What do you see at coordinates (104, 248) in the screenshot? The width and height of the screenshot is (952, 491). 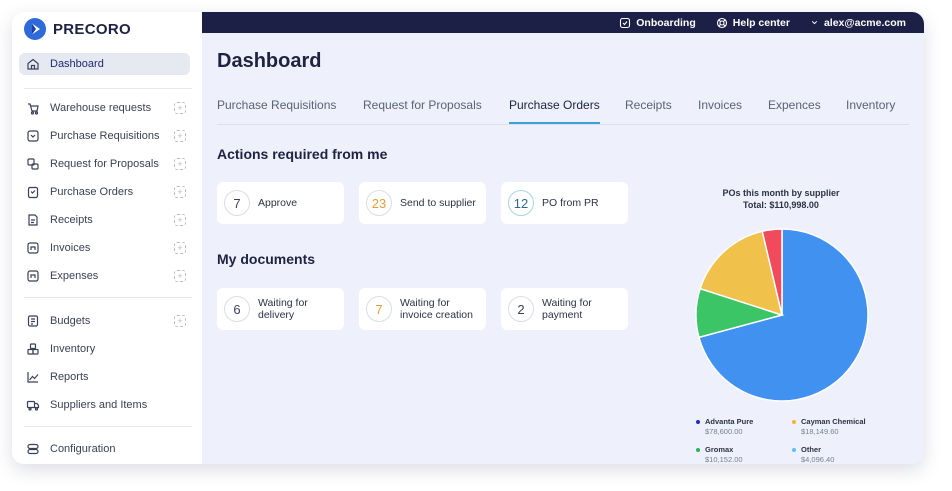 I see `sidebar-item-invoices: Invoices +` at bounding box center [104, 248].